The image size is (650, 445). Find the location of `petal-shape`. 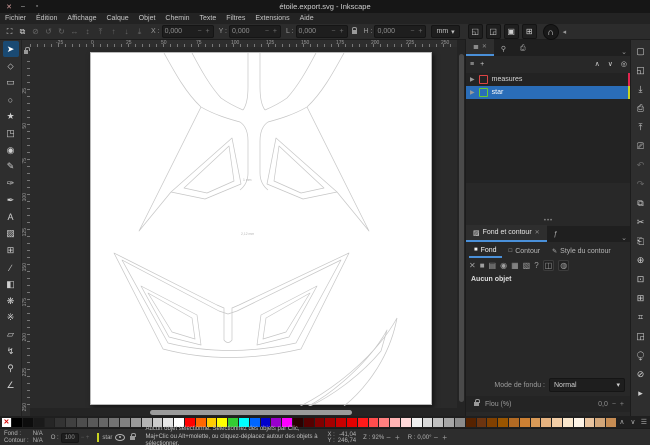

petal-shape is located at coordinates (344, 361).